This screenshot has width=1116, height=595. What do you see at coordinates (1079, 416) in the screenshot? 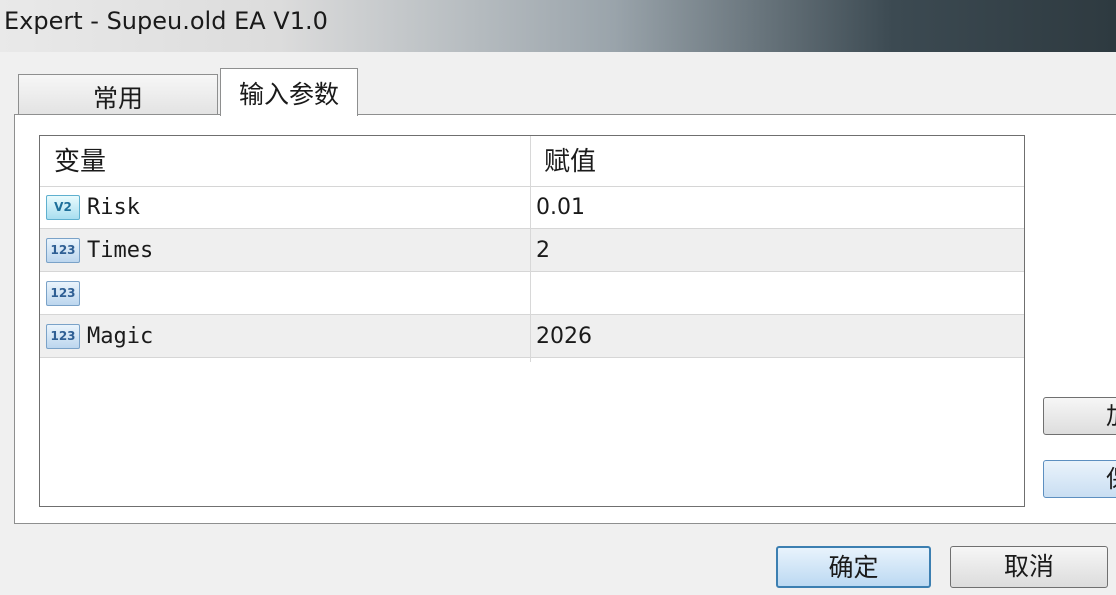
I see `load-button: 加` at bounding box center [1079, 416].